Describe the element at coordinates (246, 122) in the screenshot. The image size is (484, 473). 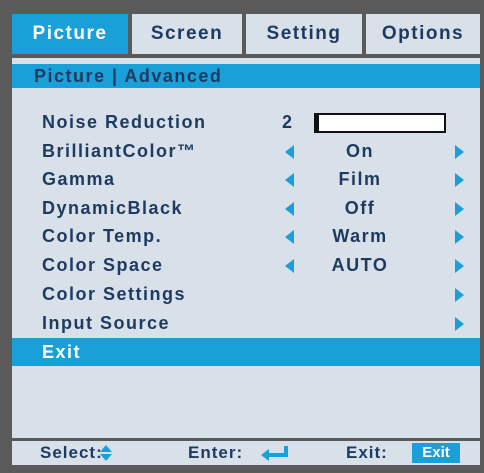
I see `menu-row-noise-reduction: Noise Reduction 2` at that location.